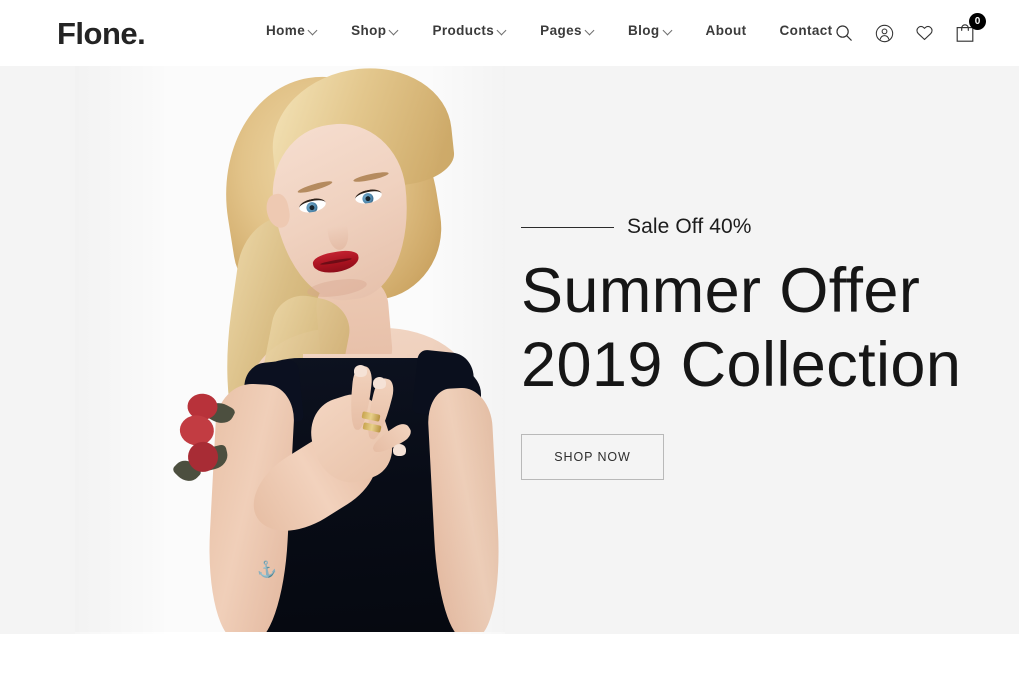 This screenshot has height=679, width=1019. I want to click on nav-item-shop: Shop, so click(383, 31).